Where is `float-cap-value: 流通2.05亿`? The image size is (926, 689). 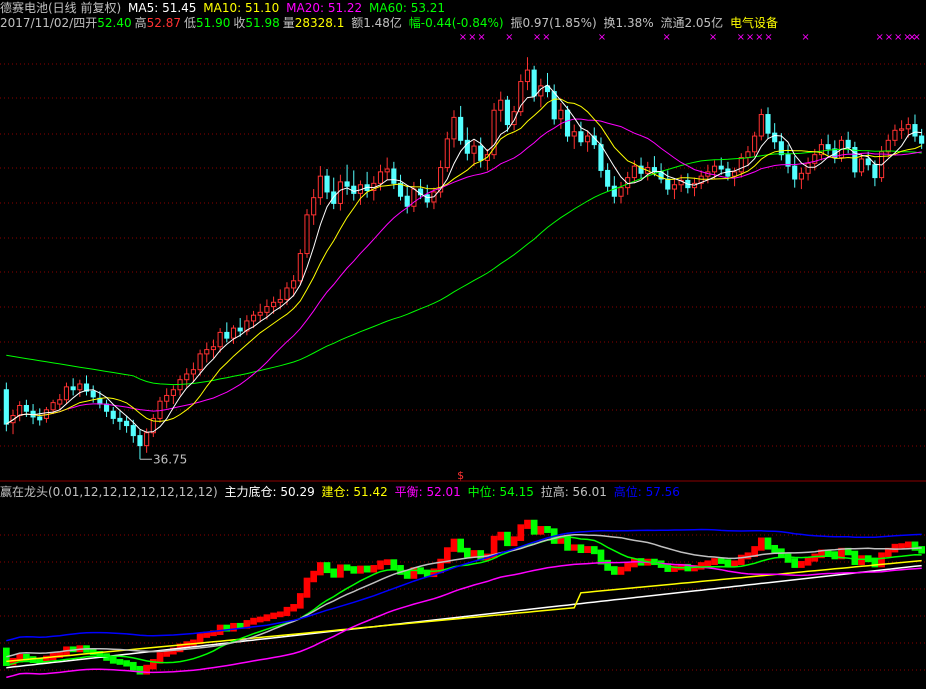
float-cap-value: 流通2.05亿 is located at coordinates (692, 23).